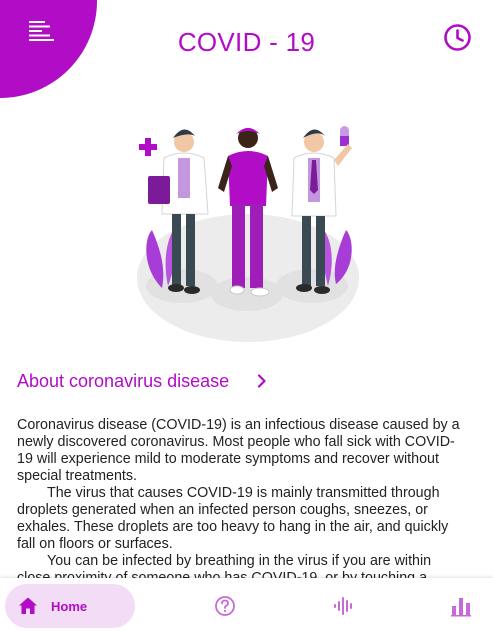  What do you see at coordinates (246, 604) in the screenshot?
I see `bottom-navigation: Home` at bounding box center [246, 604].